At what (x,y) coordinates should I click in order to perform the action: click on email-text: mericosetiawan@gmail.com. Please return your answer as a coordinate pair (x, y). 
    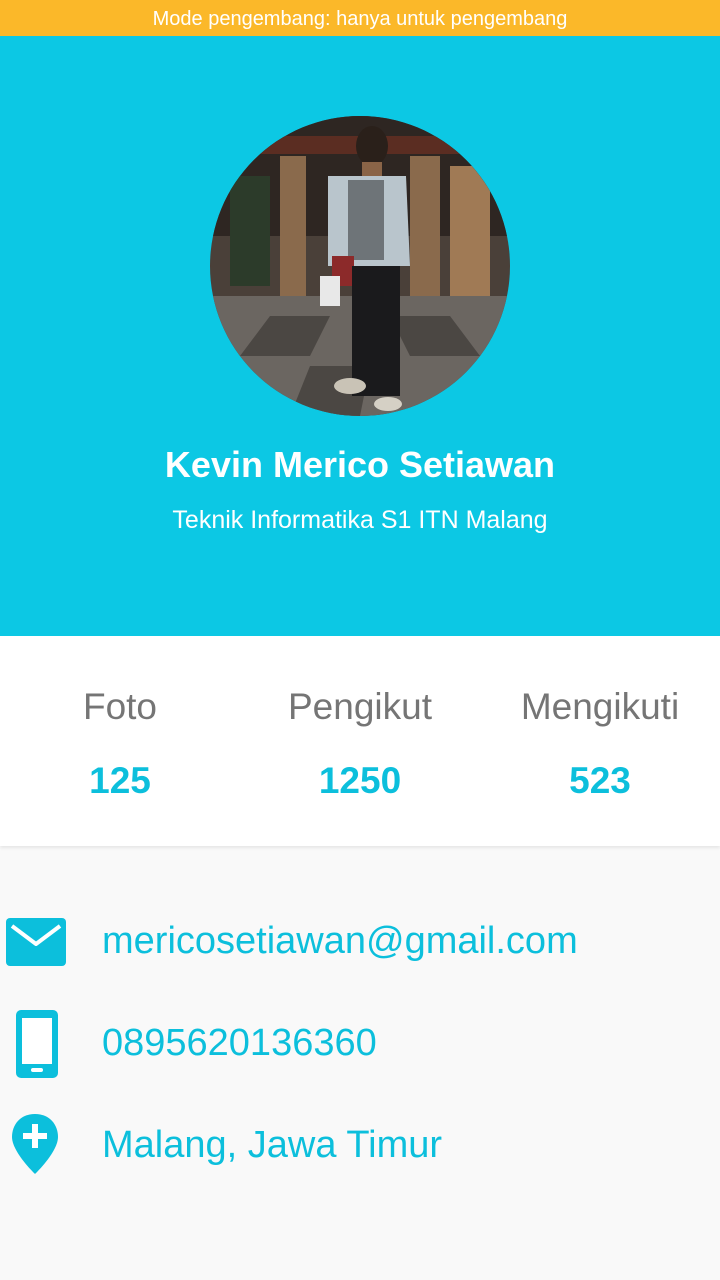
    Looking at the image, I should click on (340, 941).